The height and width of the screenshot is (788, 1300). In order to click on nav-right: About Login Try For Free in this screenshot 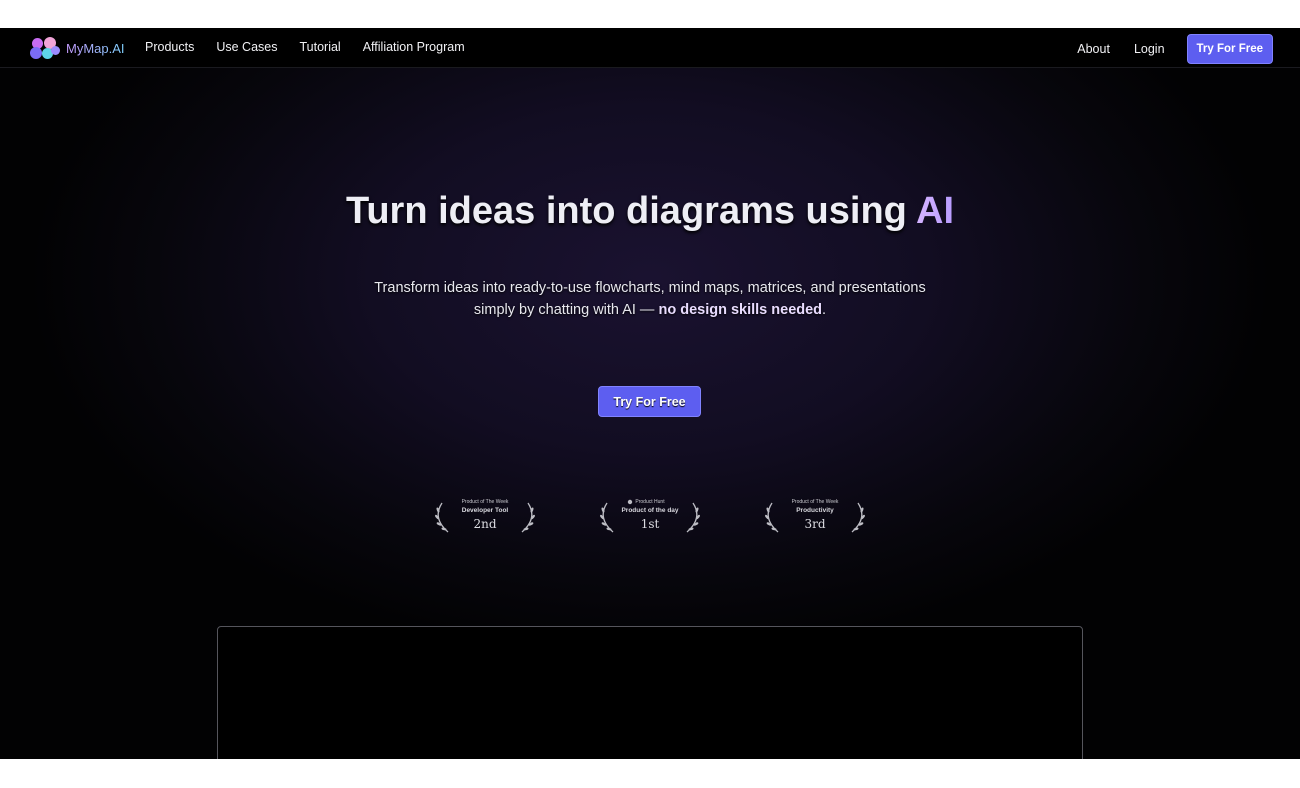, I will do `click(1175, 49)`.